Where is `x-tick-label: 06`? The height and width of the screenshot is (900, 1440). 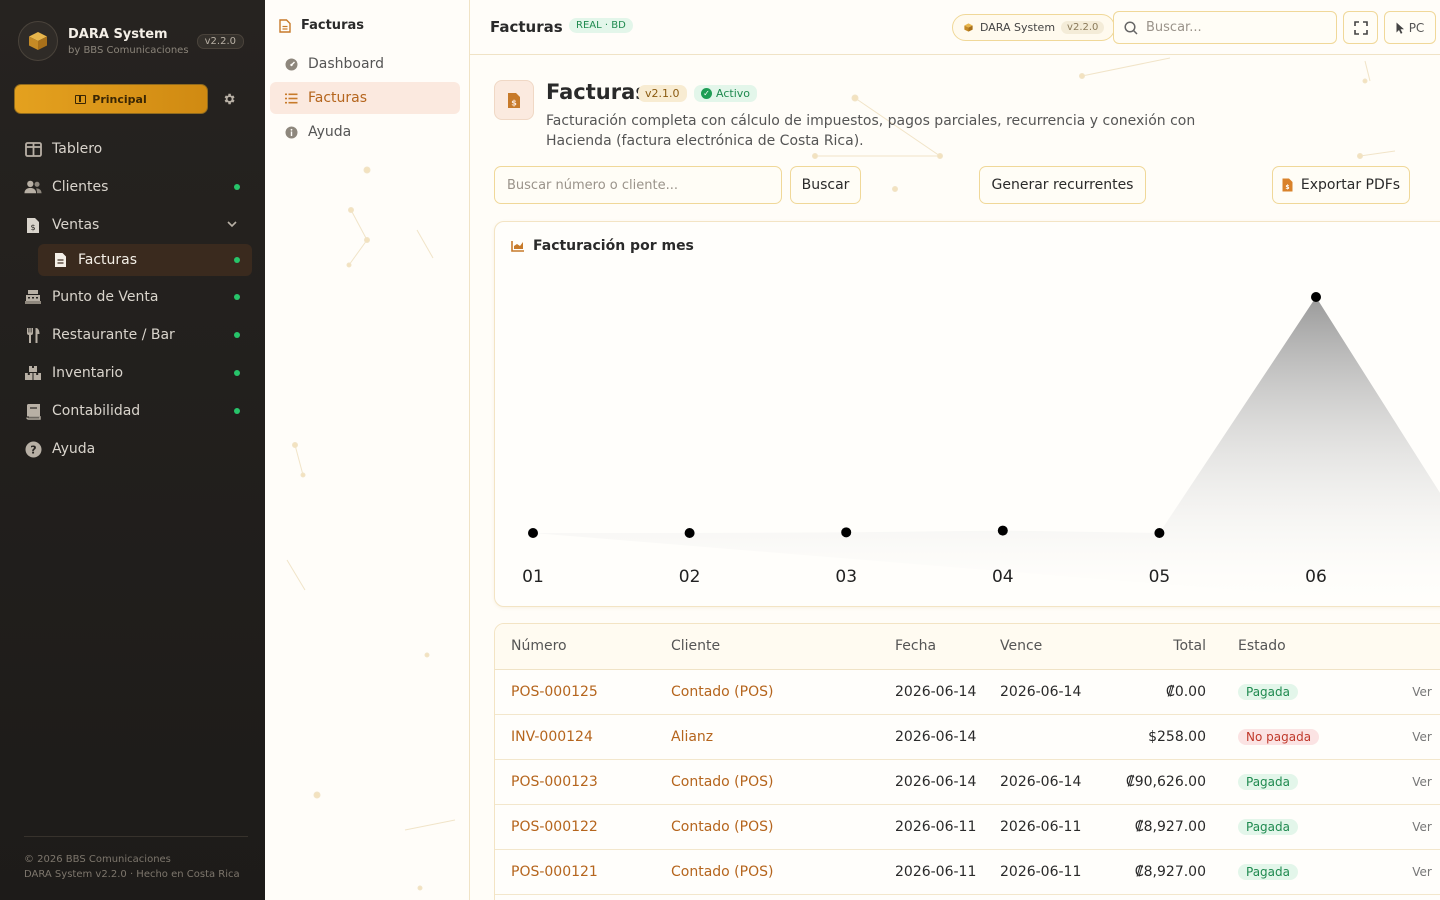
x-tick-label: 06 is located at coordinates (1316, 577).